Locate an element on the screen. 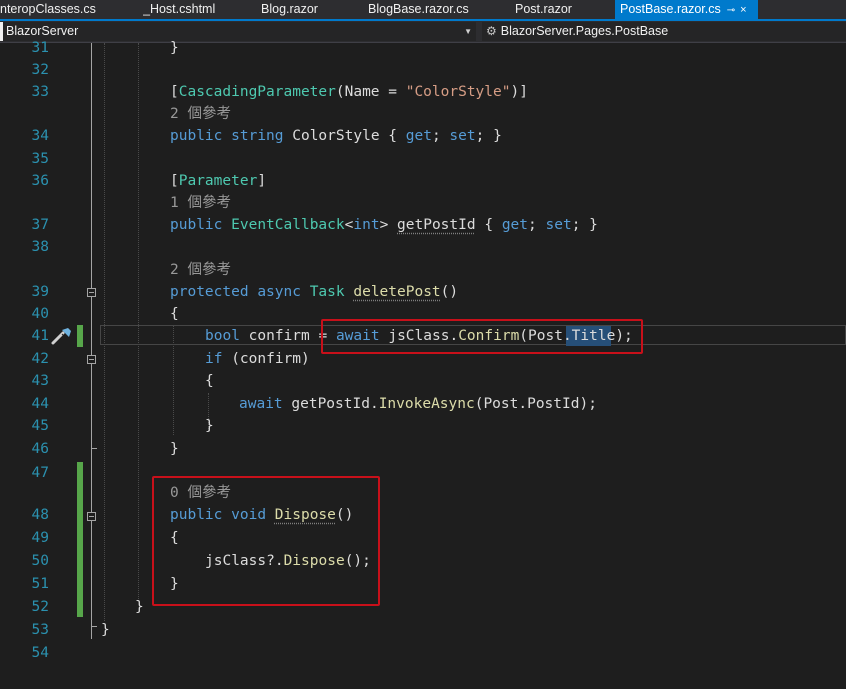  pin-icon: ⊸ is located at coordinates (731, 10).